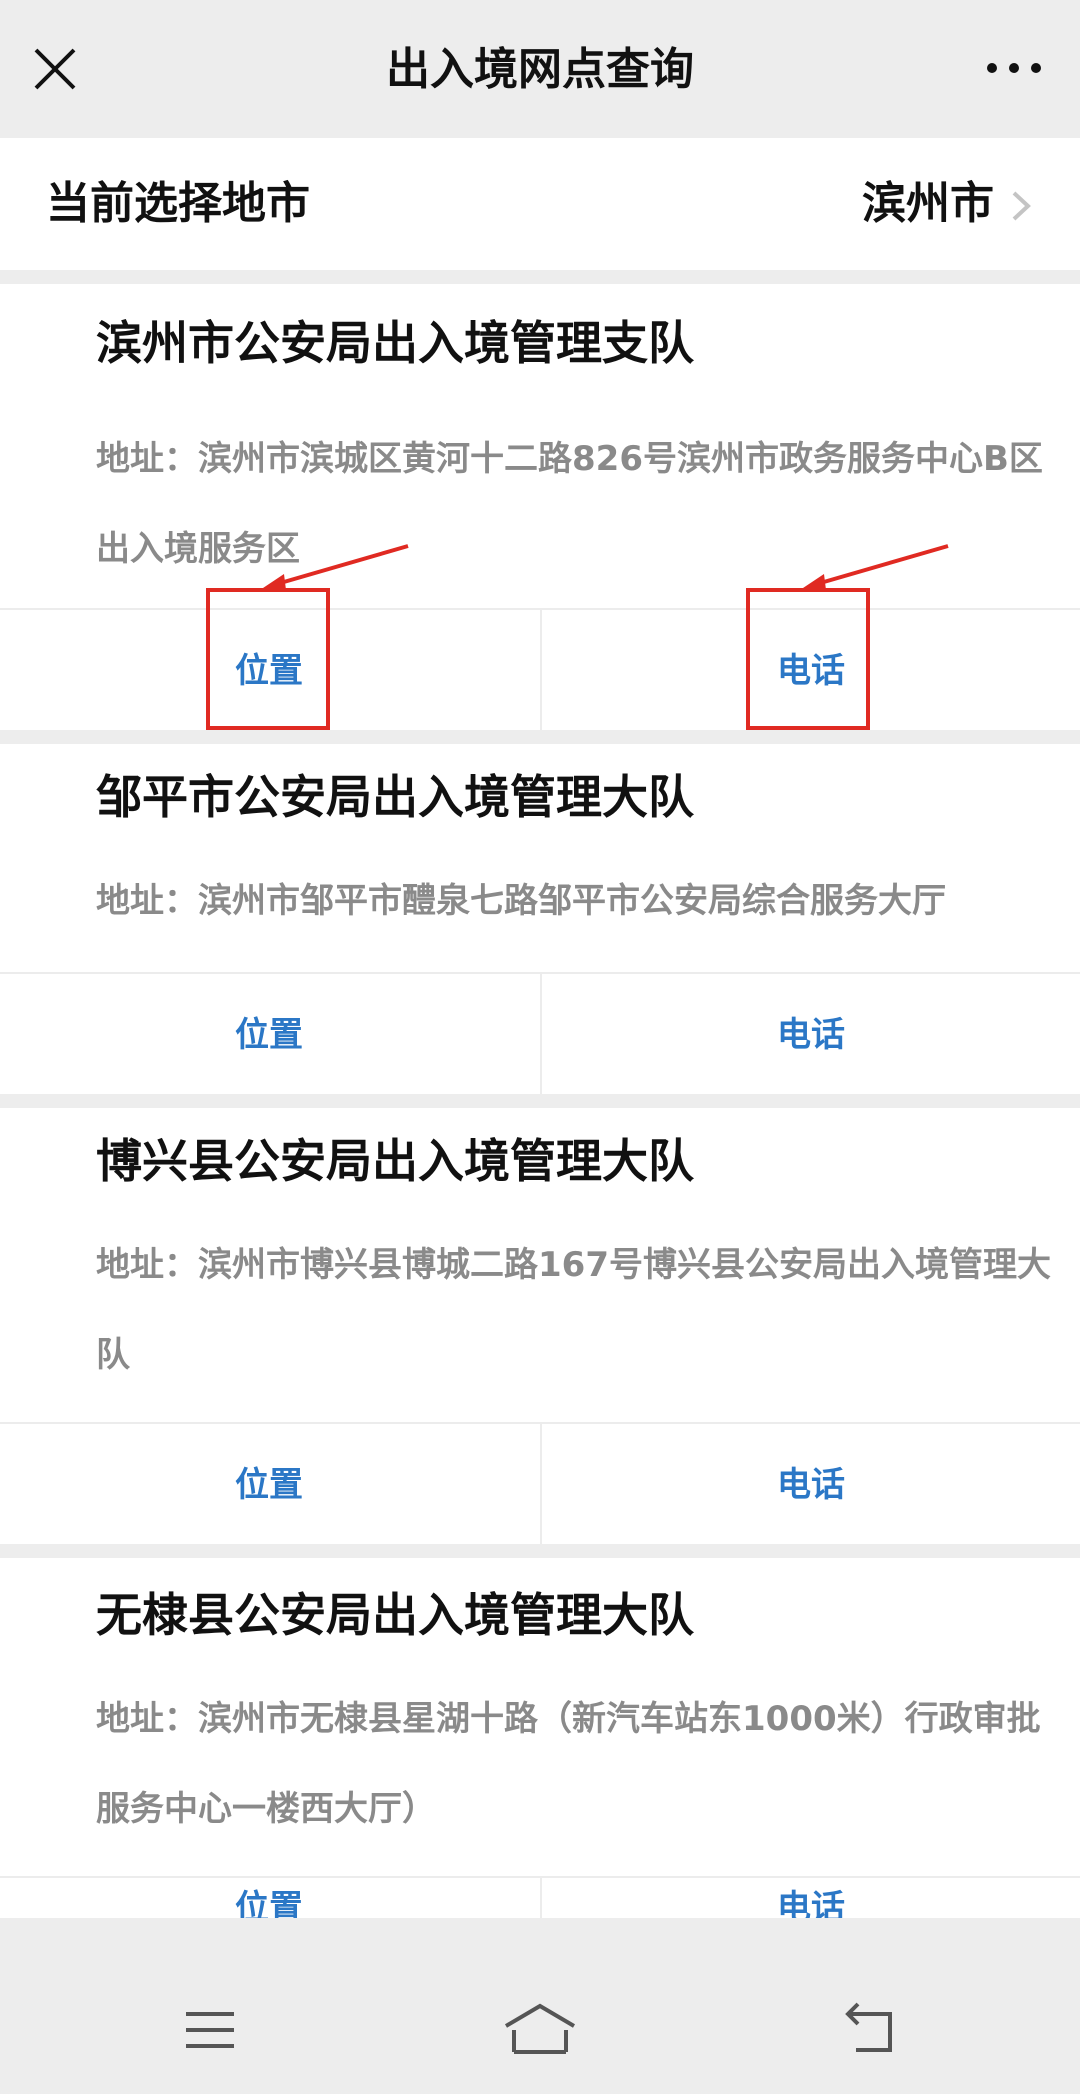 The width and height of the screenshot is (1080, 2094). Describe the element at coordinates (268, 659) in the screenshot. I see `location-highlight-box` at that location.